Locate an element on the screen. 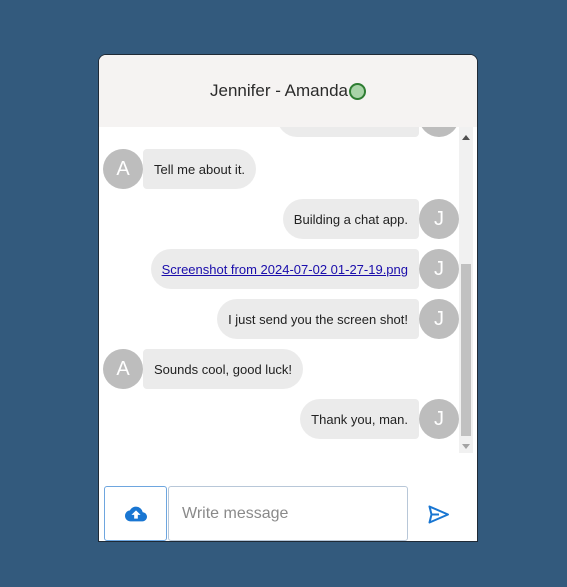 The image size is (567, 587). message-bubble: I just send you the screen shot! is located at coordinates (318, 319).